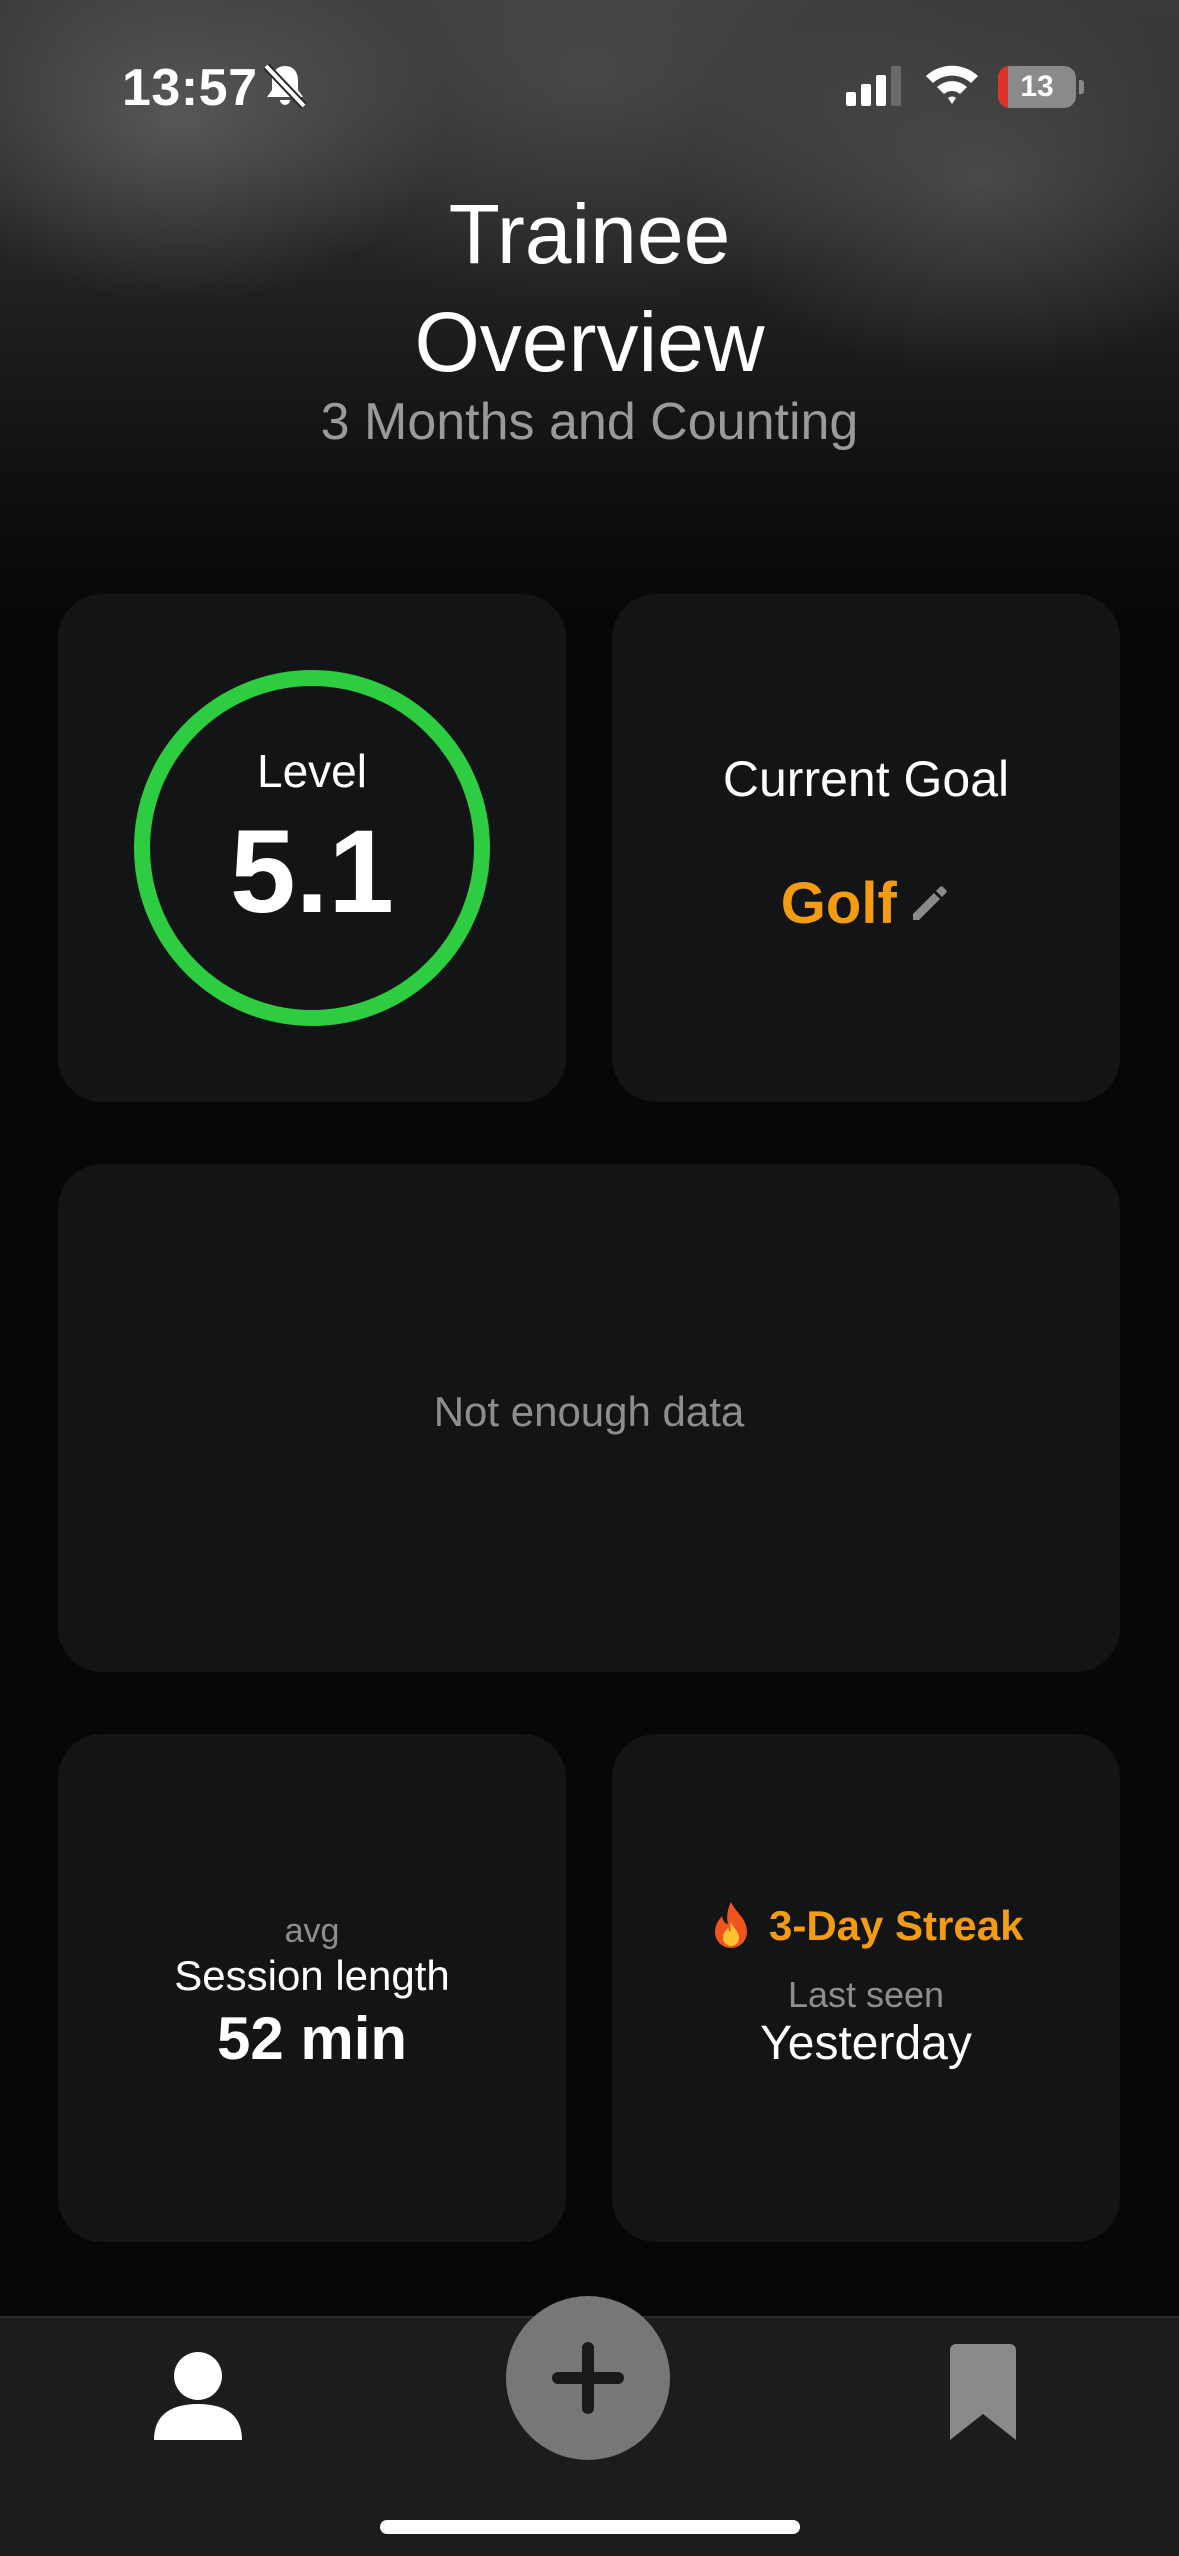 The height and width of the screenshot is (2556, 1179). Describe the element at coordinates (589, 85) in the screenshot. I see `status-bar: 13:57 13` at that location.